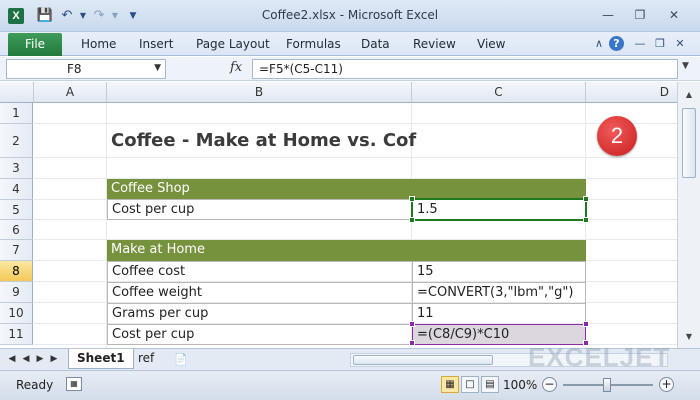 This screenshot has width=700, height=400. I want to click on formula-input: =F5*(C5-C11), so click(465, 69).